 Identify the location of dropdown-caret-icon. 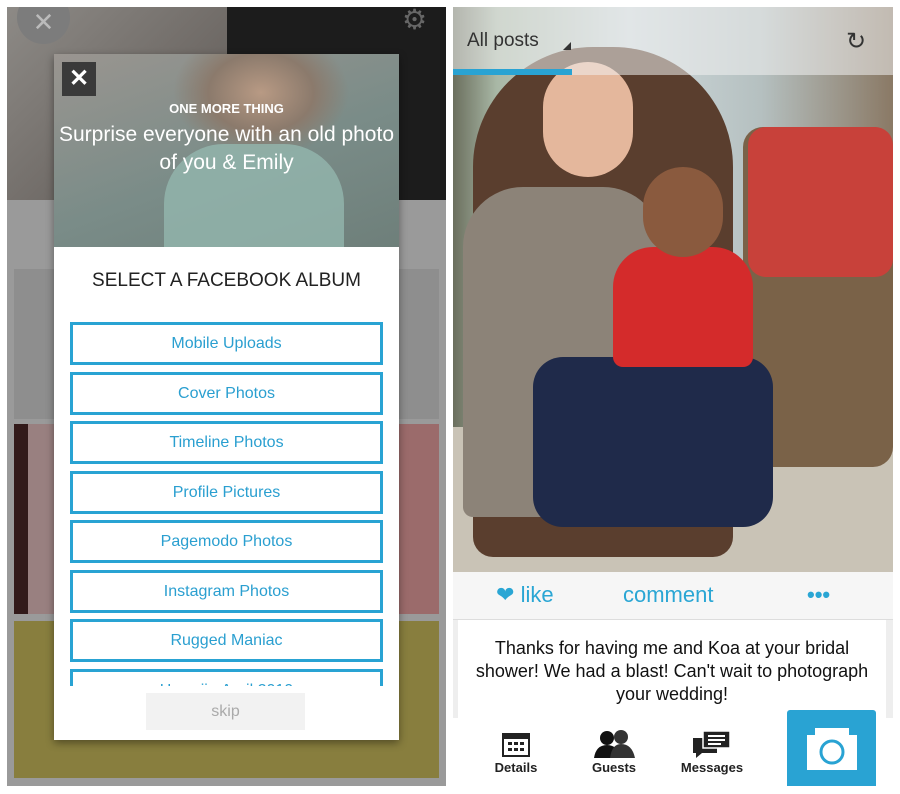
(567, 46).